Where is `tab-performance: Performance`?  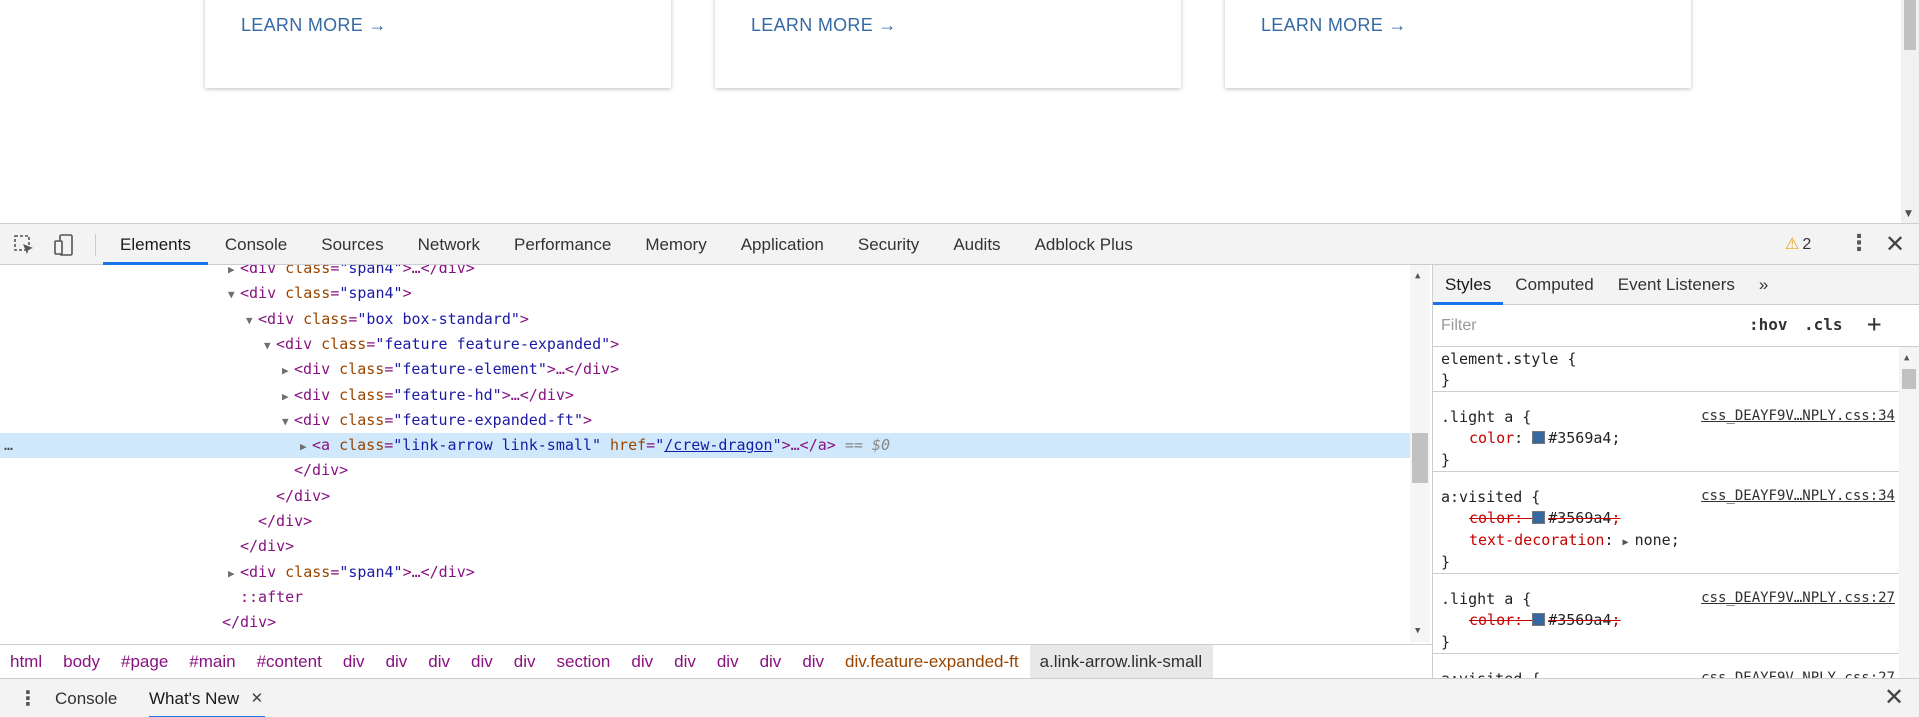 tab-performance: Performance is located at coordinates (562, 244).